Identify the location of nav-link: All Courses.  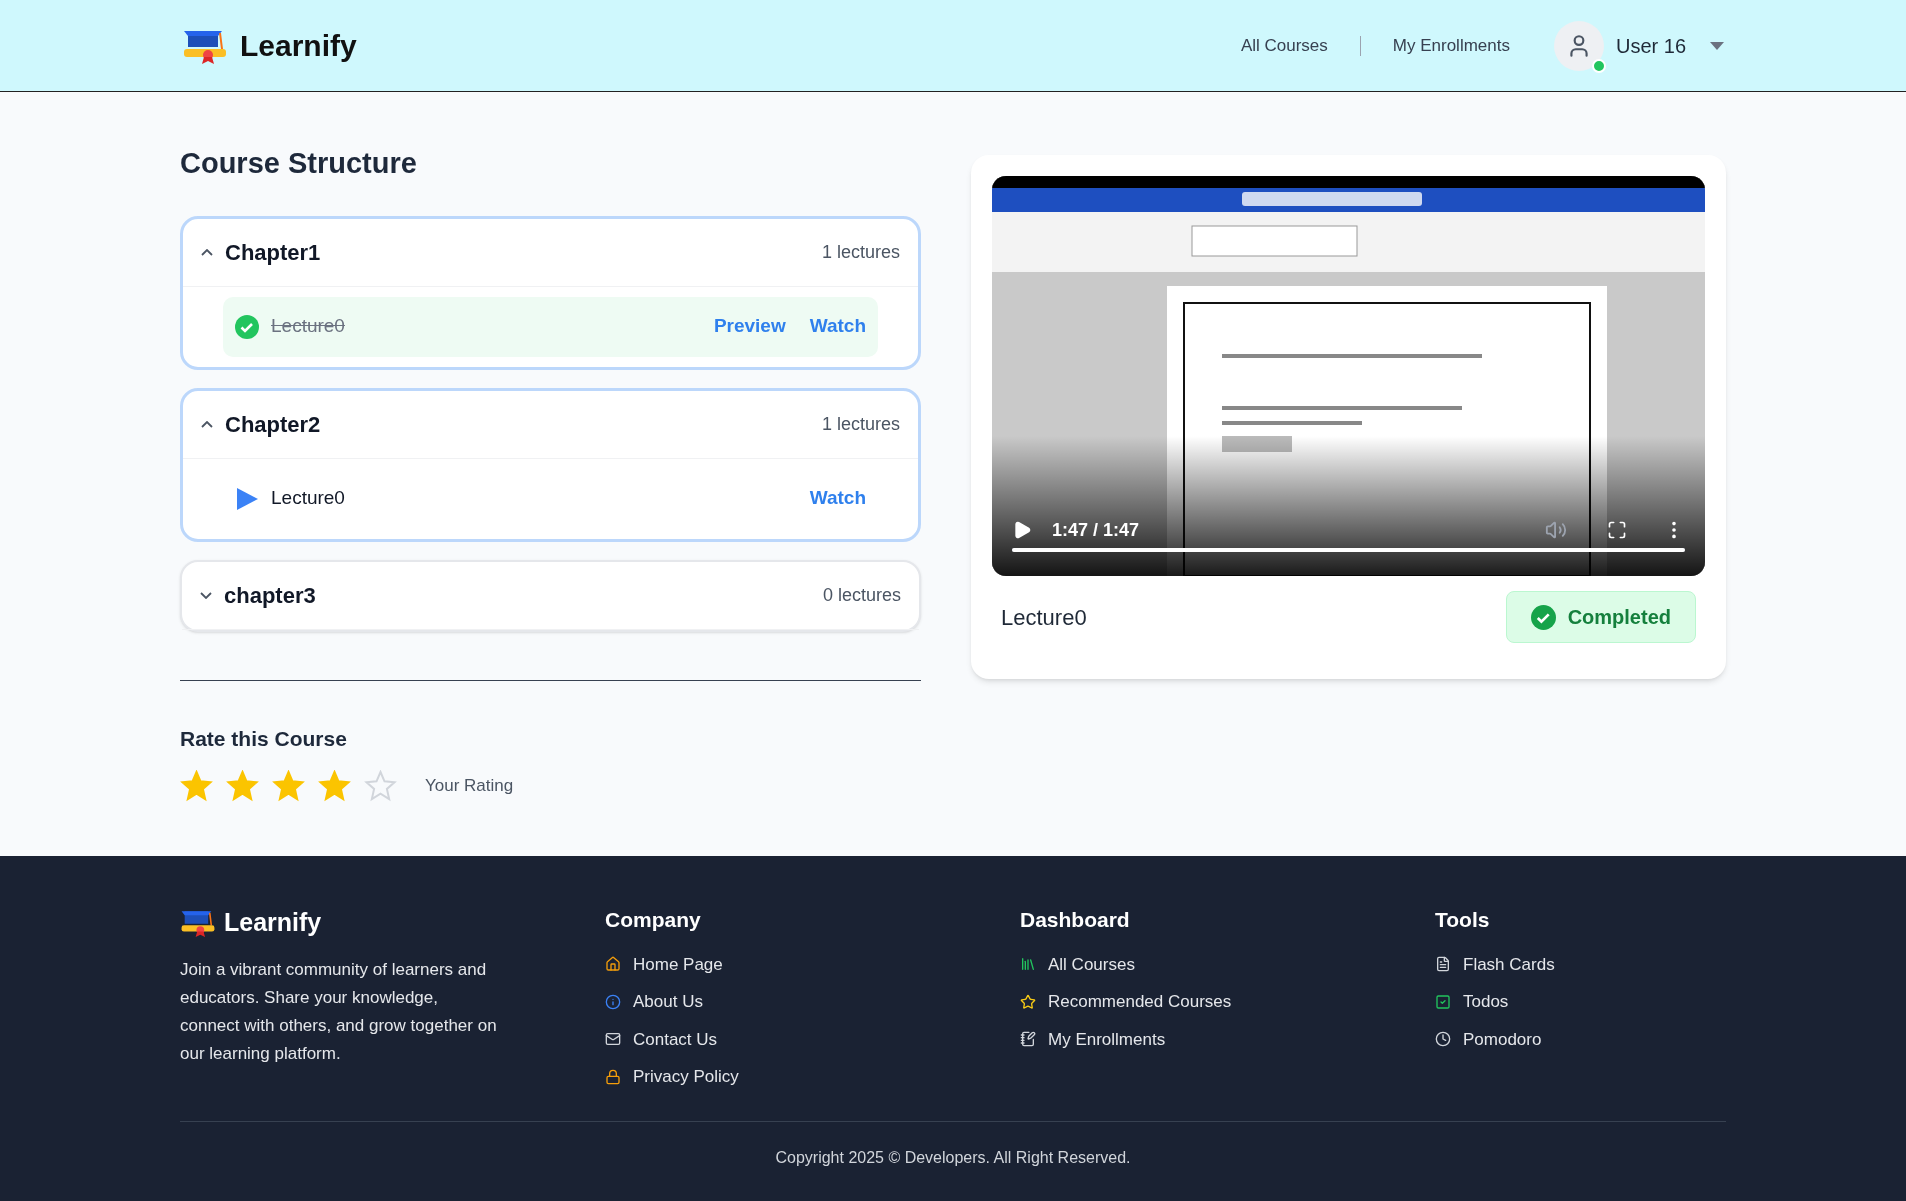
(1284, 45).